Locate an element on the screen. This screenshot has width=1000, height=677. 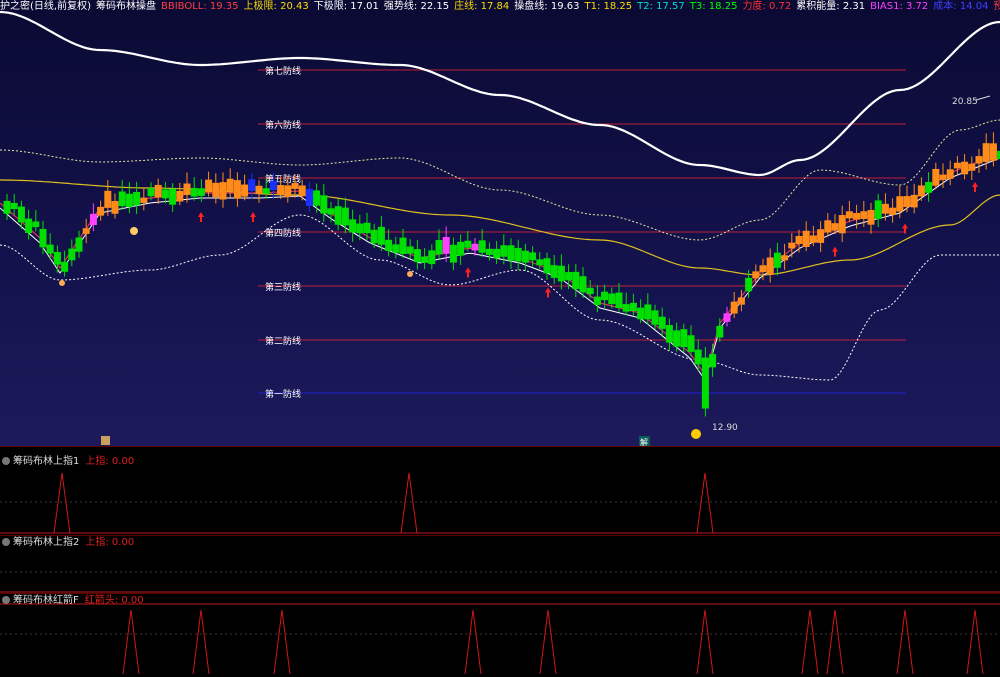
level-label: 第四防线 is located at coordinates (283, 233).